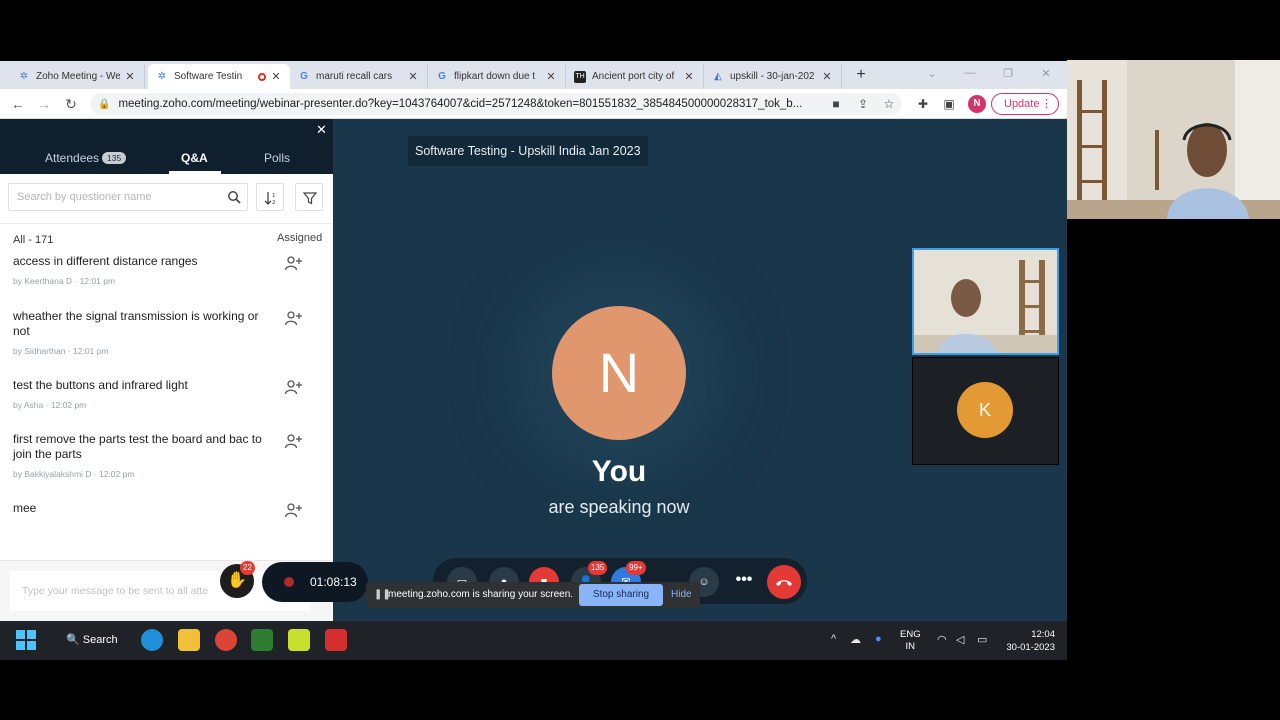 Image resolution: width=1280 pixels, height=720 pixels. What do you see at coordinates (863, 104) in the screenshot?
I see `share-icon: ⇪` at bounding box center [863, 104].